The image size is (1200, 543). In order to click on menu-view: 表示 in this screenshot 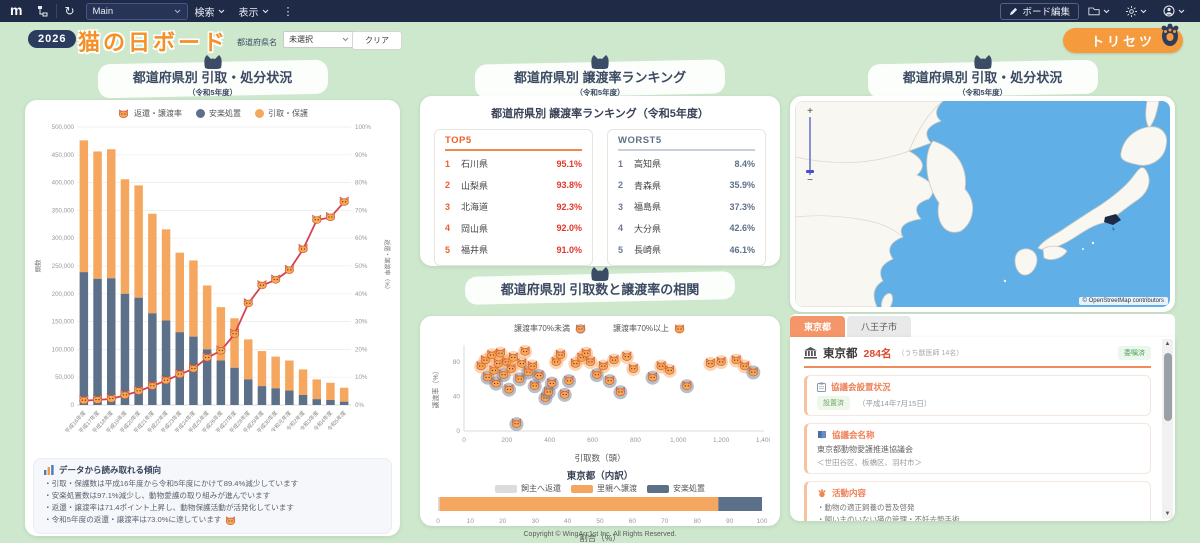, I will do `click(254, 11)`.